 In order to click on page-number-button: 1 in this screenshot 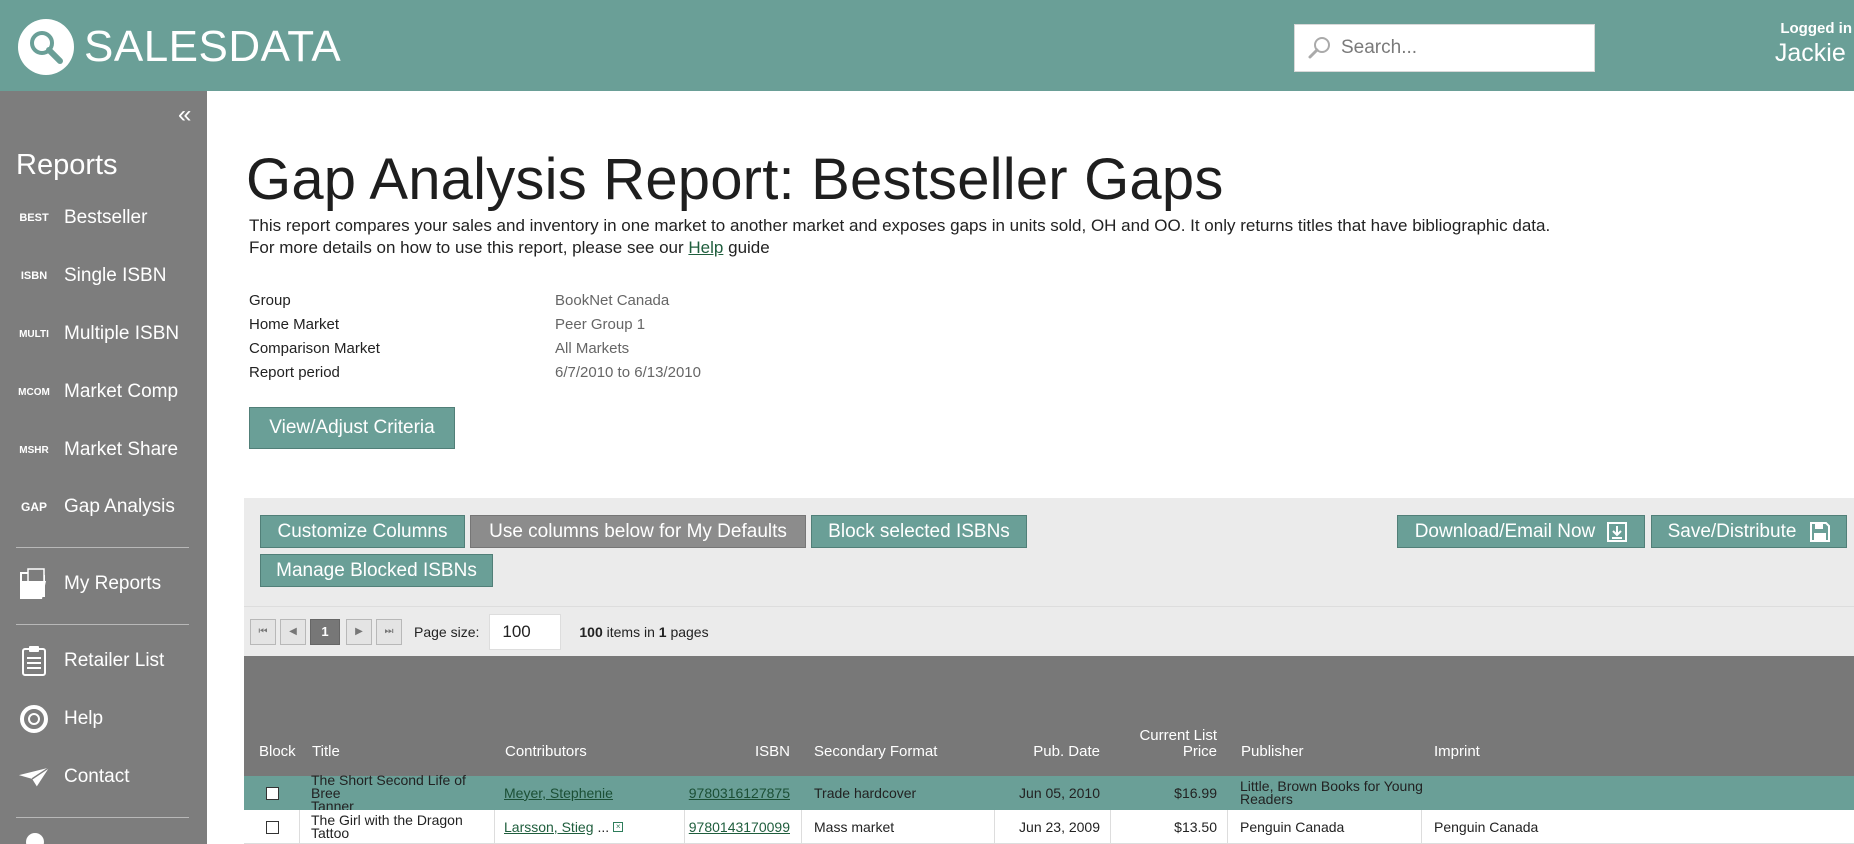, I will do `click(325, 631)`.